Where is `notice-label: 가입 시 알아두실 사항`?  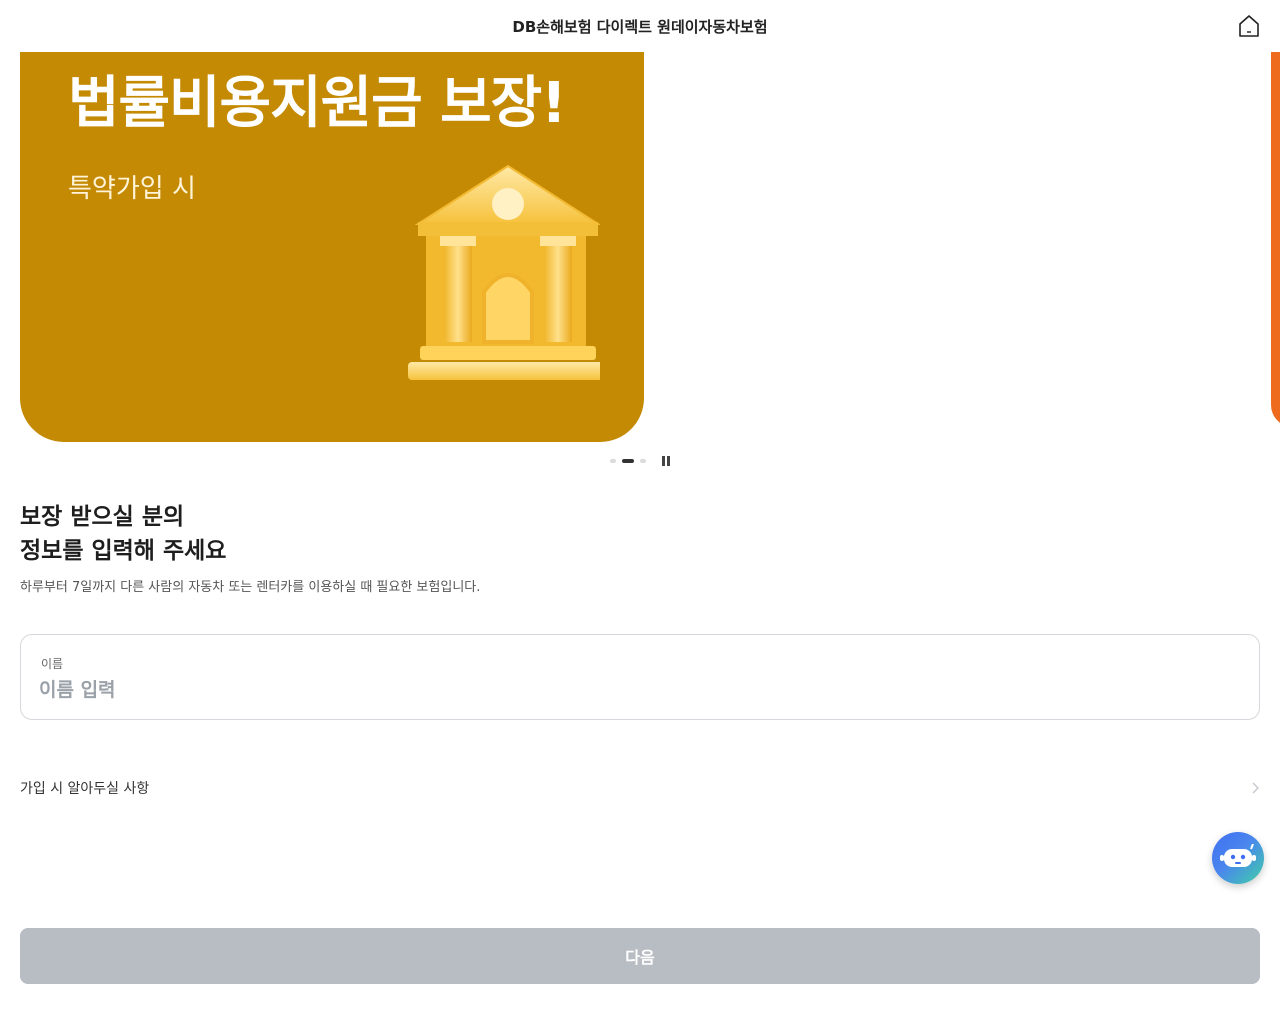
notice-label: 가입 시 알아두실 사항 is located at coordinates (85, 789).